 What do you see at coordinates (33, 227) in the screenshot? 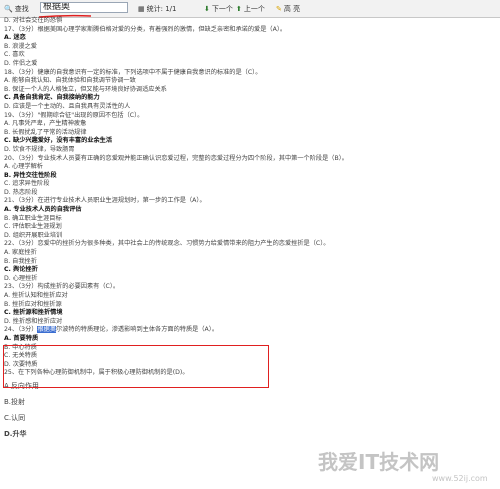
I see `document-line: C. 评估职业生涯规划` at bounding box center [33, 227].